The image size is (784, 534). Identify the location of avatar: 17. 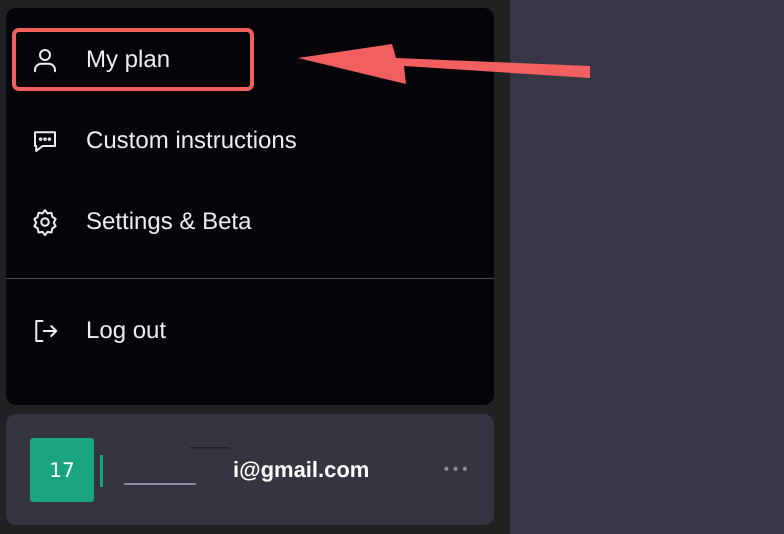
(62, 470).